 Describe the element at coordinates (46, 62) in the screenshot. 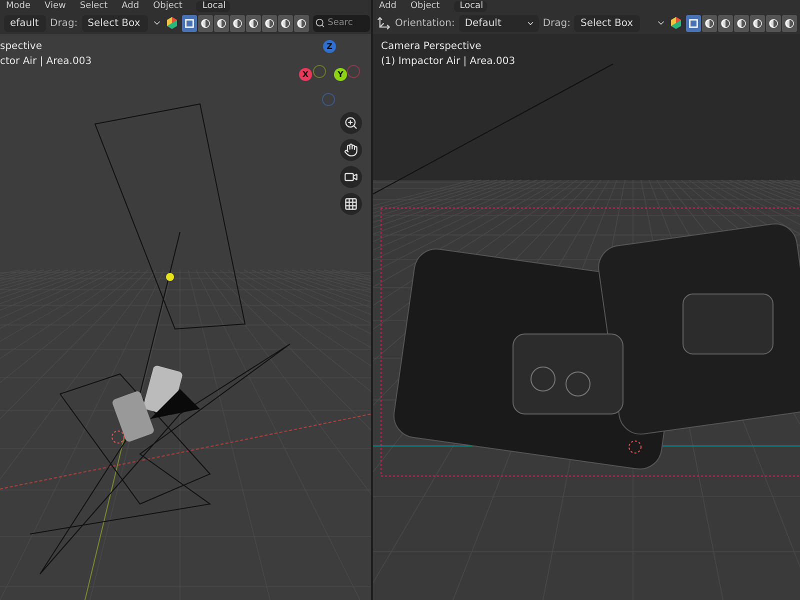

I see `viewport-info-text: ctor Air | Area.003` at that location.